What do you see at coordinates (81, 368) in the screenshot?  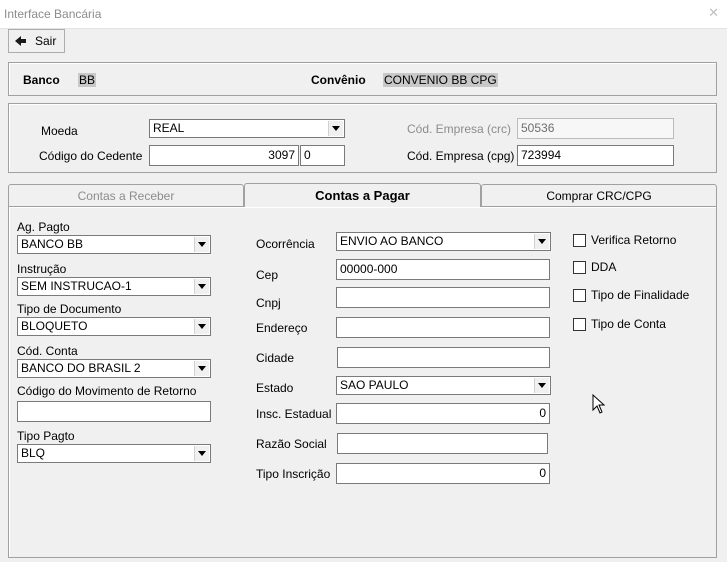 I see `cod-conta-value: BANCO DO BRASIL 2` at bounding box center [81, 368].